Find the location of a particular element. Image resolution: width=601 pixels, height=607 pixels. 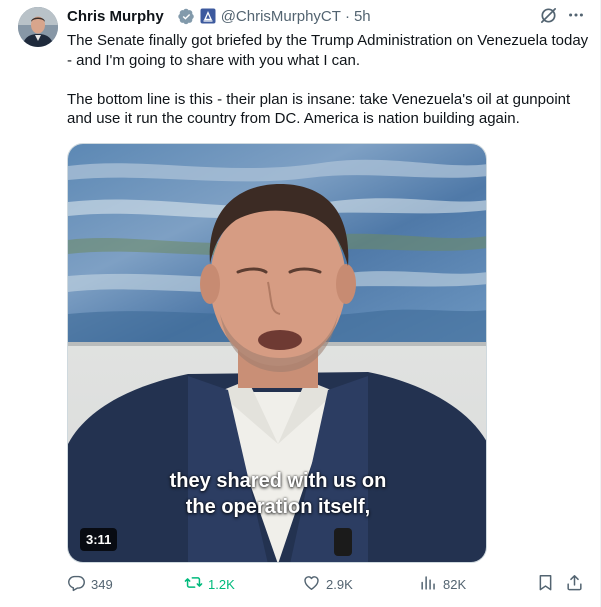

reply-button: 349 is located at coordinates (90, 584).